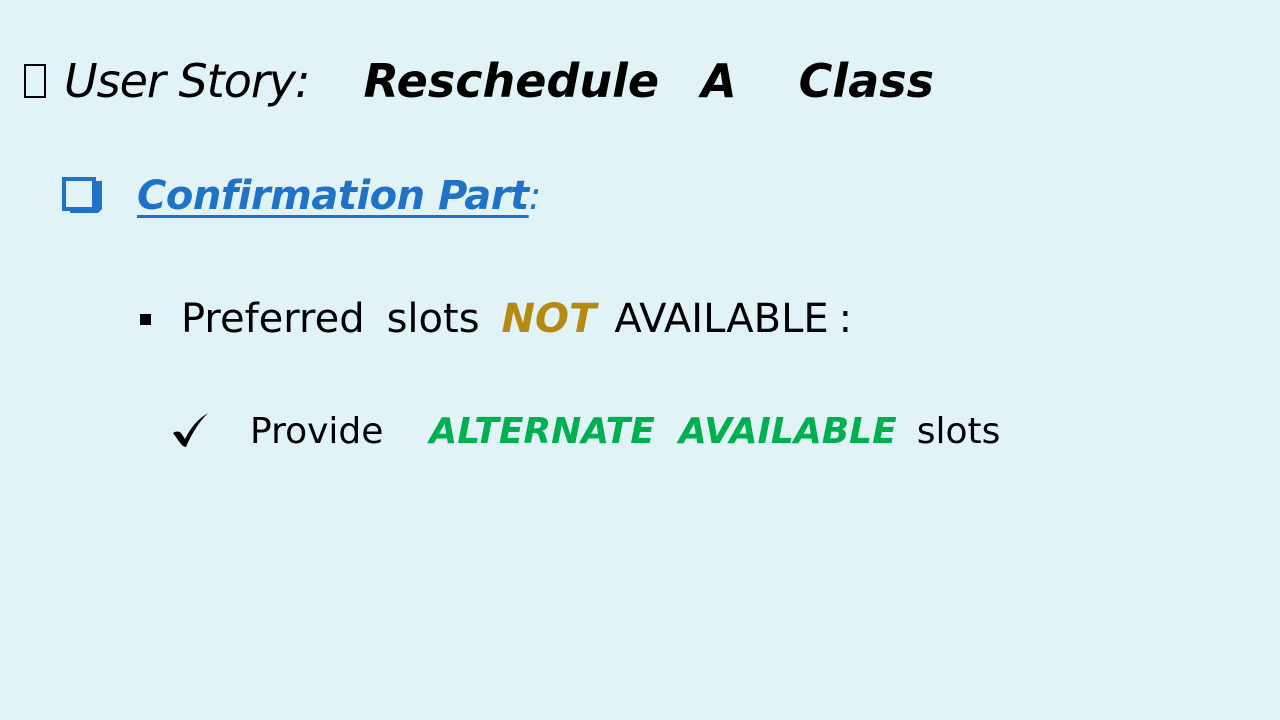  Describe the element at coordinates (145, 319) in the screenshot. I see `square-bullet-icon` at that location.